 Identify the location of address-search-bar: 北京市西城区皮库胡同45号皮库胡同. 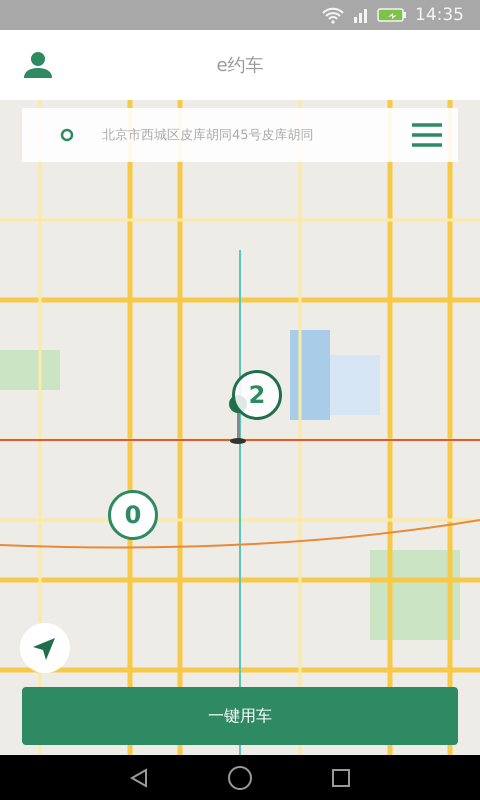
(240, 135).